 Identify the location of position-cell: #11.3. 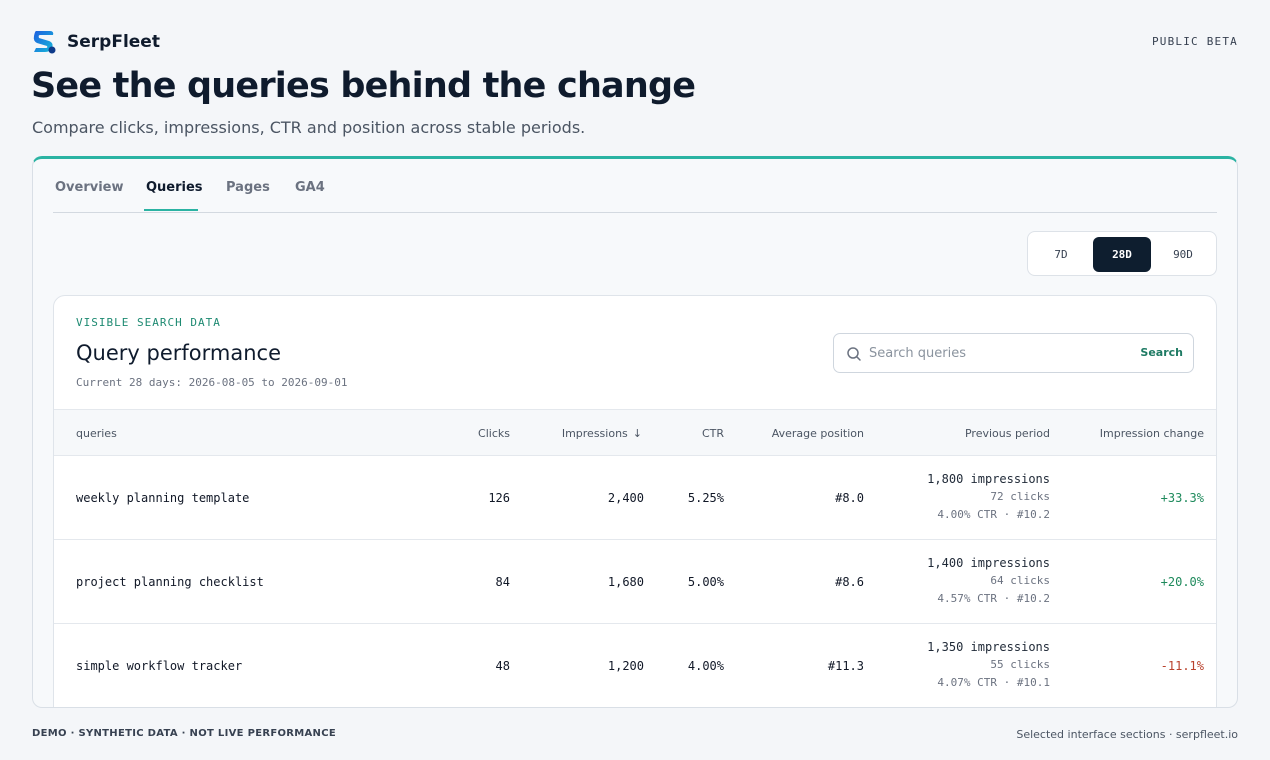
(845, 666).